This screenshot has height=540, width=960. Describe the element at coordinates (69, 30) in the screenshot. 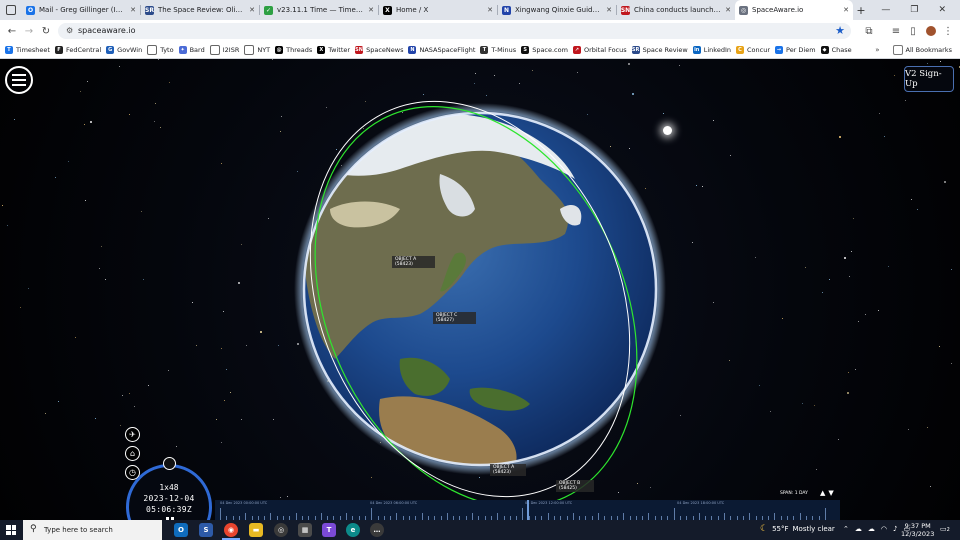

I see `site-info-icon: ⚙` at that location.